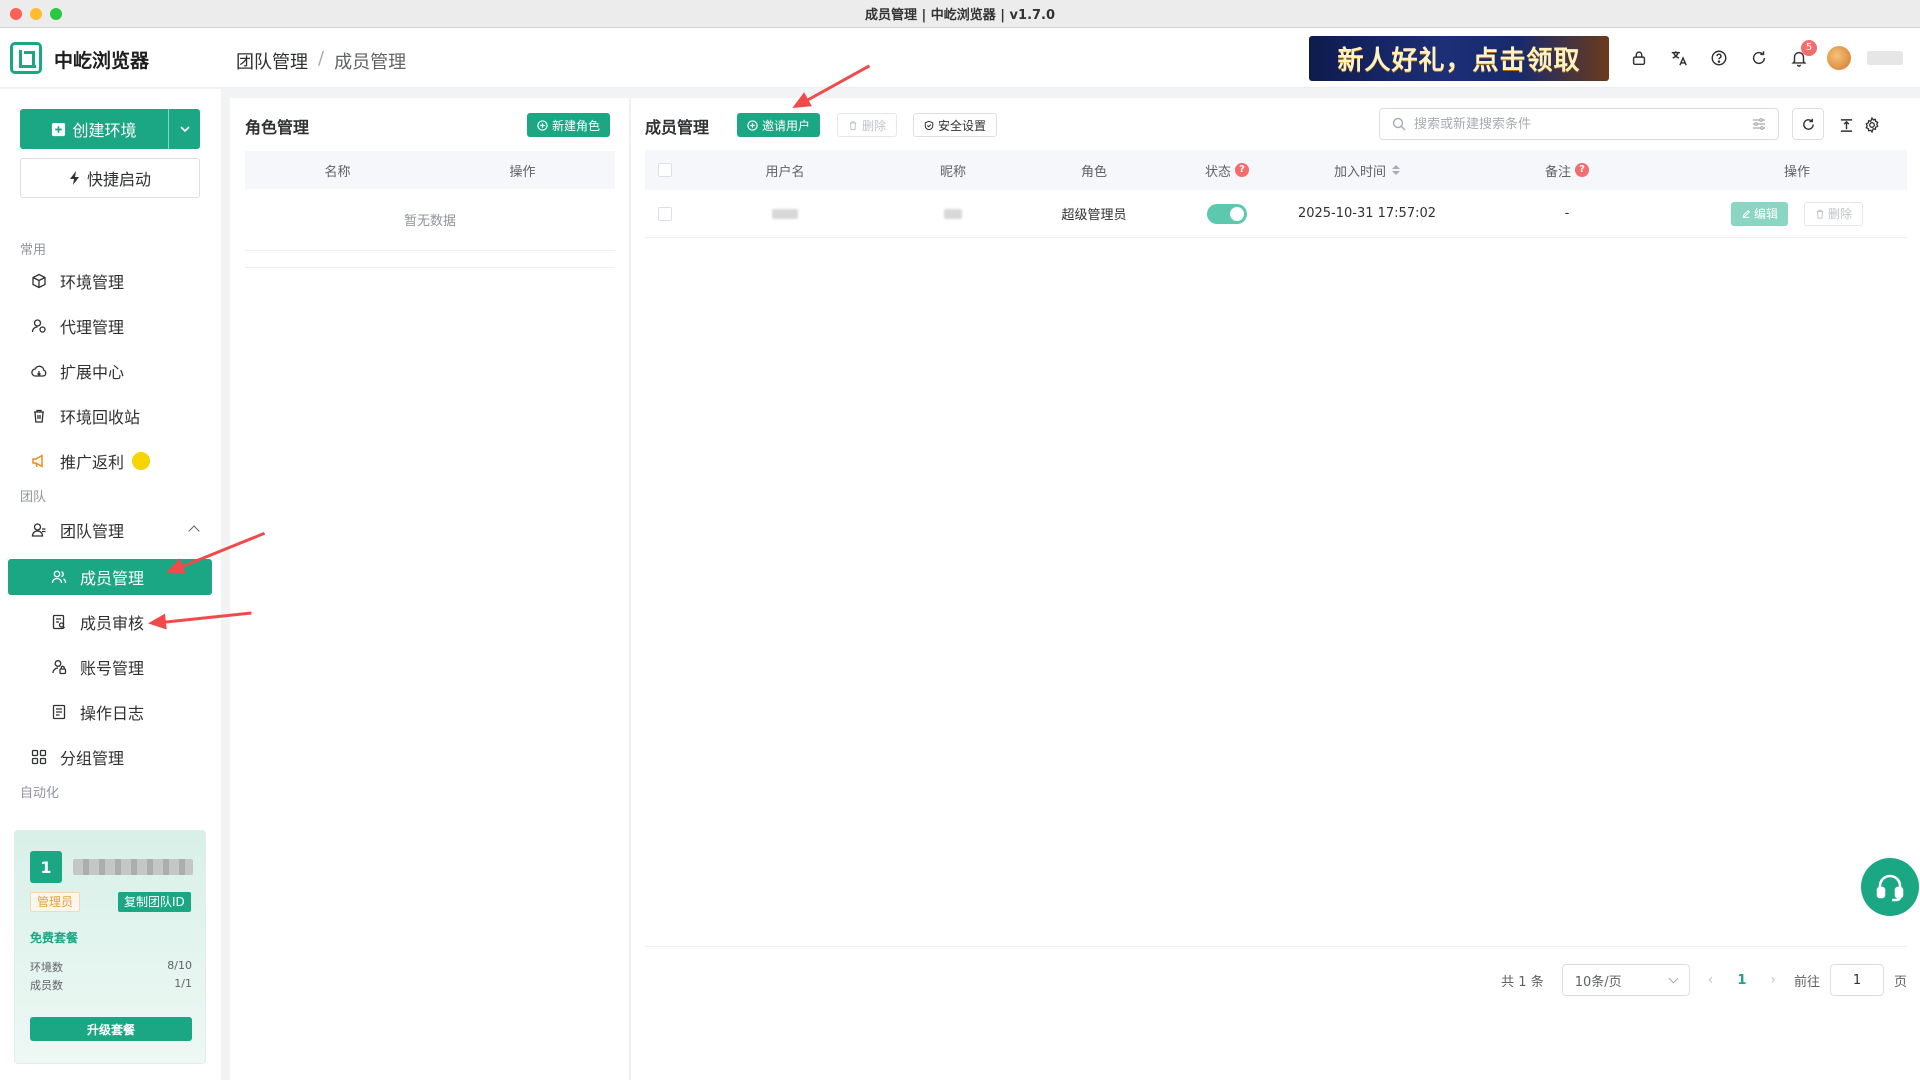 The width and height of the screenshot is (1920, 1080). What do you see at coordinates (430, 267) in the screenshot?
I see `divider` at bounding box center [430, 267].